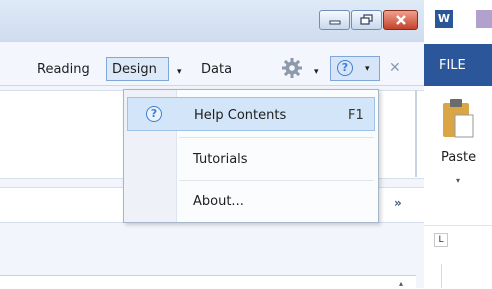  I want to click on ruler-line, so click(441, 276).